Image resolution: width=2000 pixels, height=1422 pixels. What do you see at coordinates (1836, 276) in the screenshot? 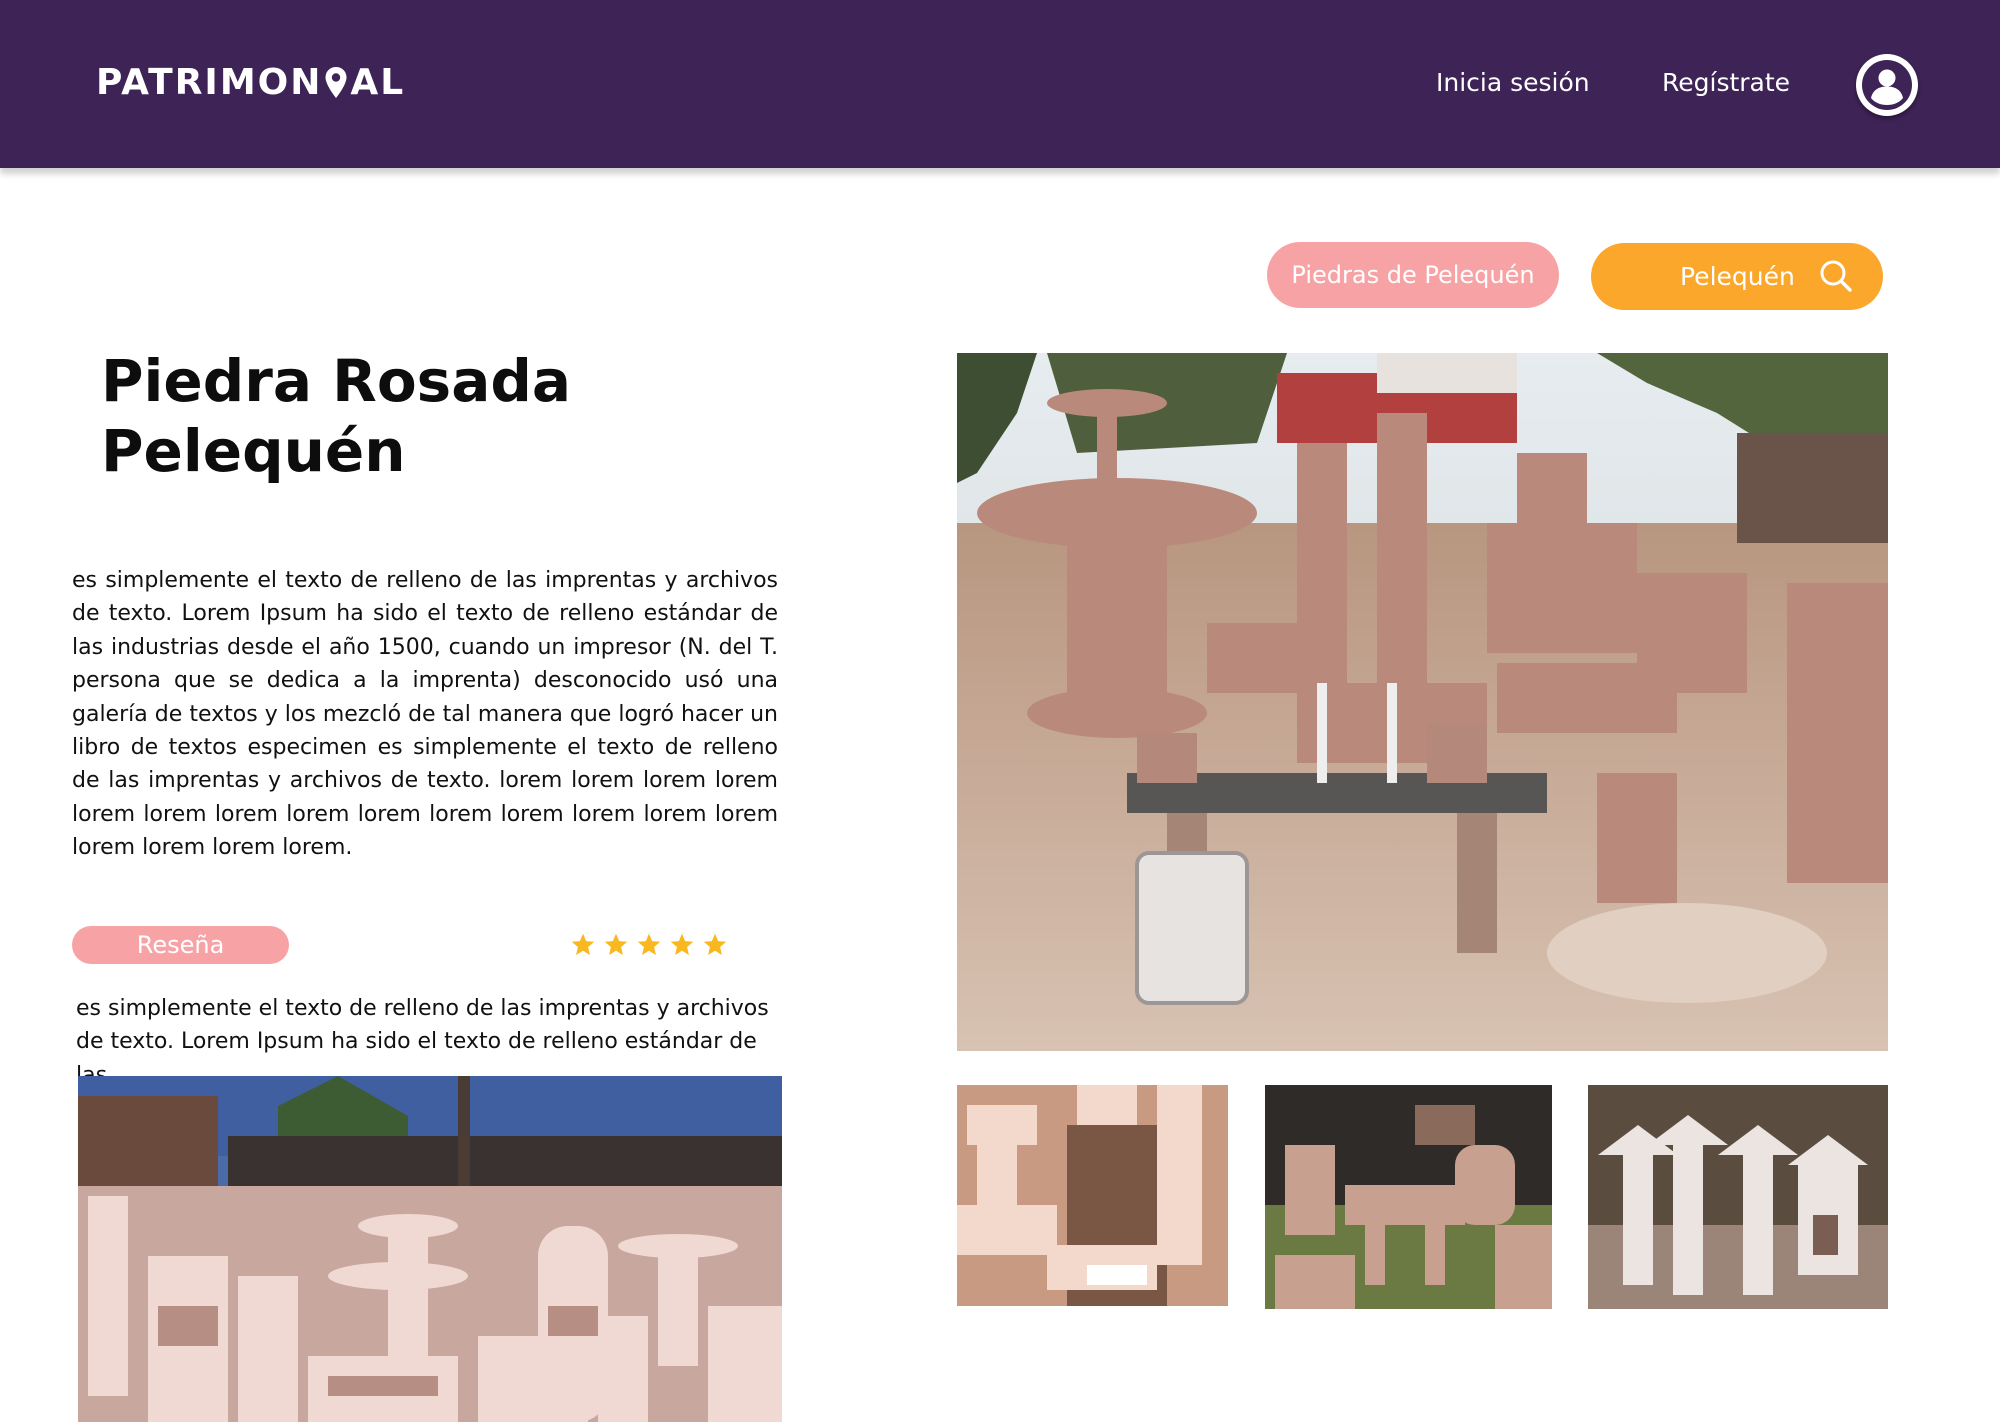
I see `search-icon` at bounding box center [1836, 276].